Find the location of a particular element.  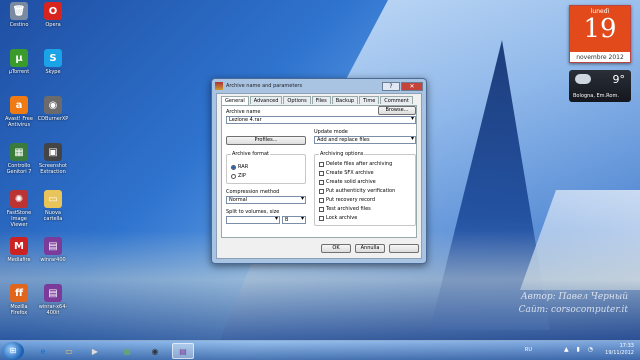

option-label: Test archived files is located at coordinates (348, 209).